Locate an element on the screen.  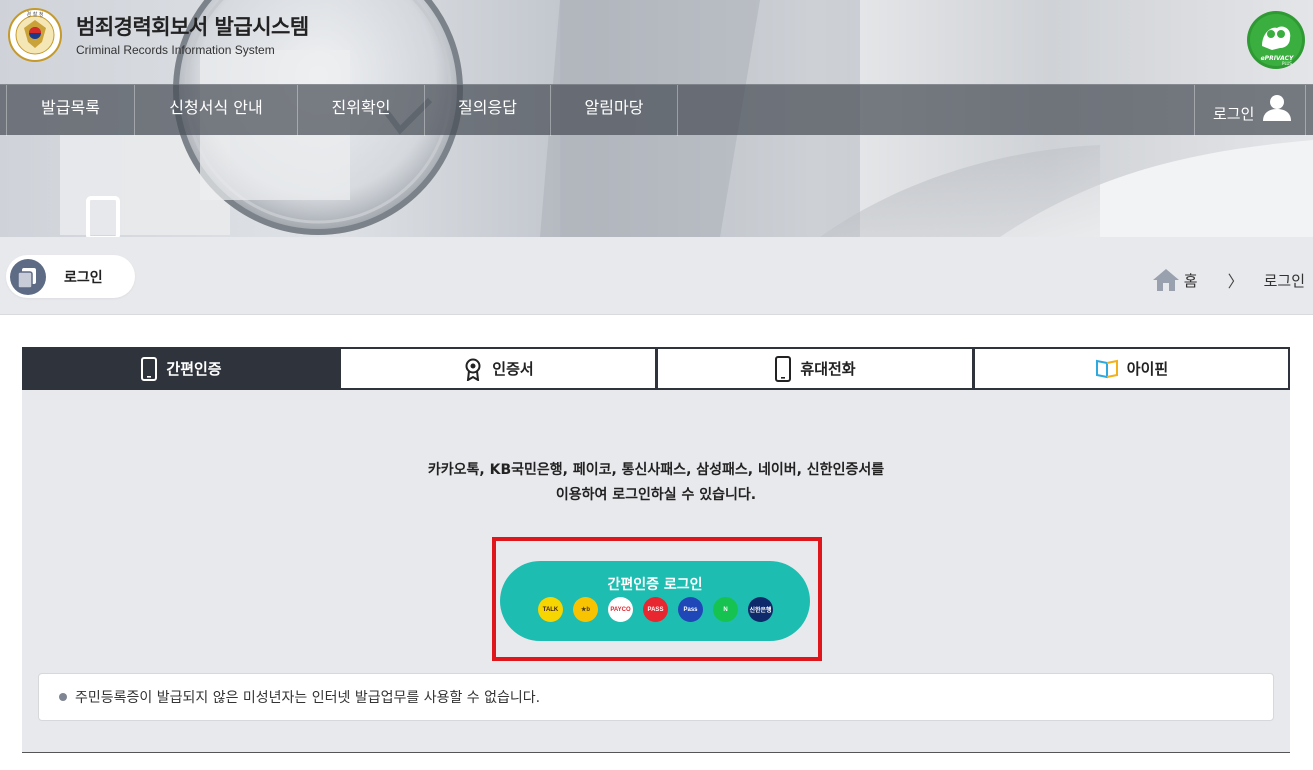
site-title: 범죄경력회보서 발급시스템 is located at coordinates (192, 26).